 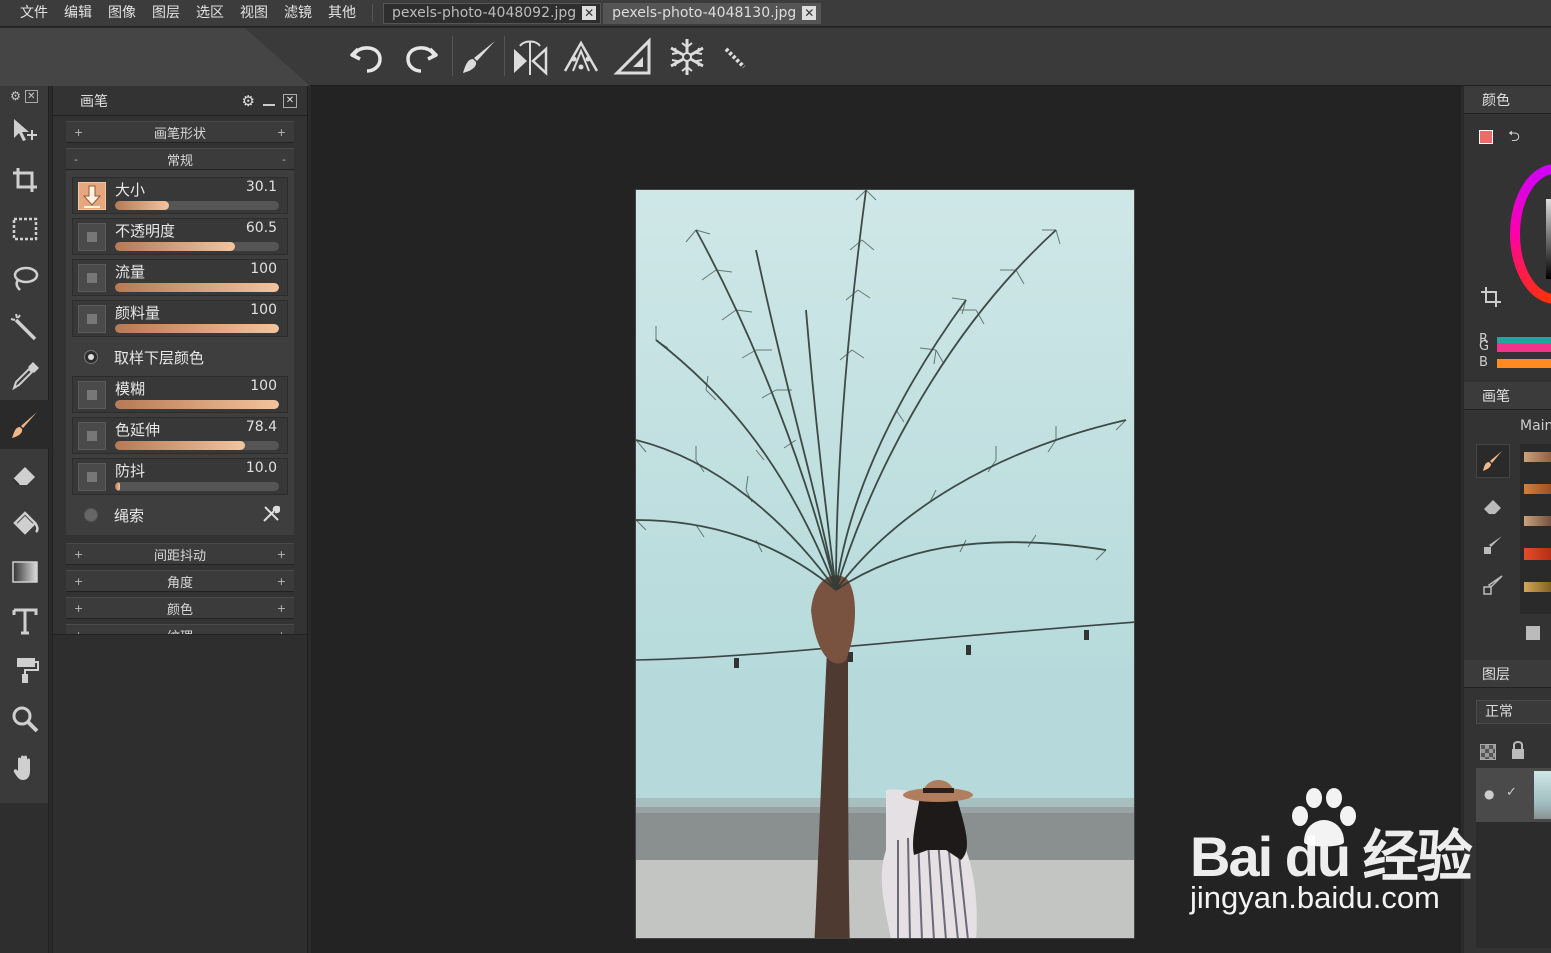 What do you see at coordinates (210, 13) in the screenshot?
I see `menu-select: 选区` at bounding box center [210, 13].